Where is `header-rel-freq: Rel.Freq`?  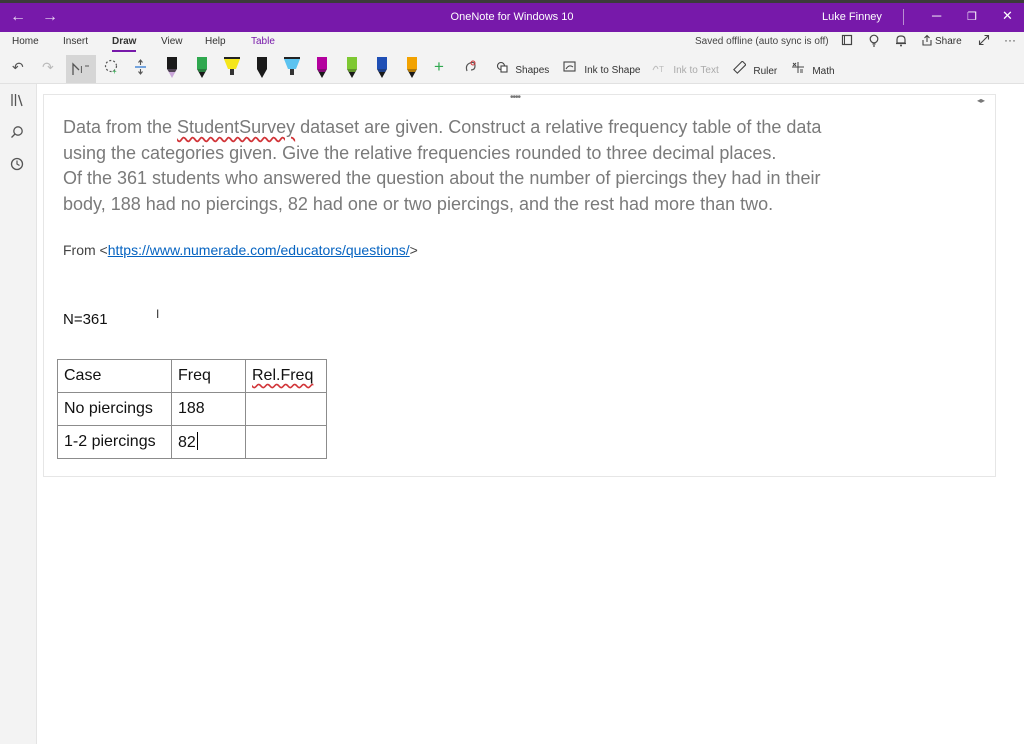
header-rel-freq: Rel.Freq is located at coordinates (286, 376).